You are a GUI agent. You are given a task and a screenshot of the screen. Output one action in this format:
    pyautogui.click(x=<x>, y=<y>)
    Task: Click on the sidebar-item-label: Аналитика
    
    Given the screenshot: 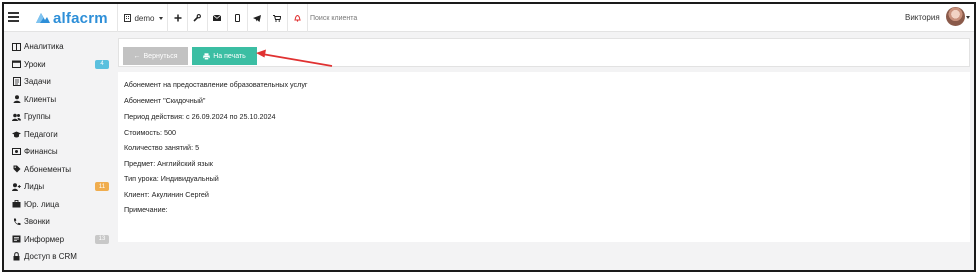 What is the action you would take?
    pyautogui.click(x=44, y=46)
    